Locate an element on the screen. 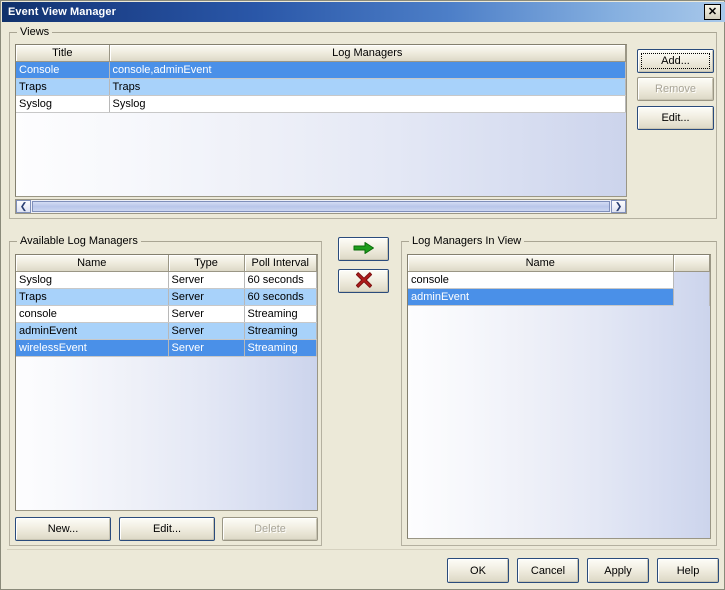 This screenshot has width=725, height=590. window-title: Event View Manager is located at coordinates (62, 12).